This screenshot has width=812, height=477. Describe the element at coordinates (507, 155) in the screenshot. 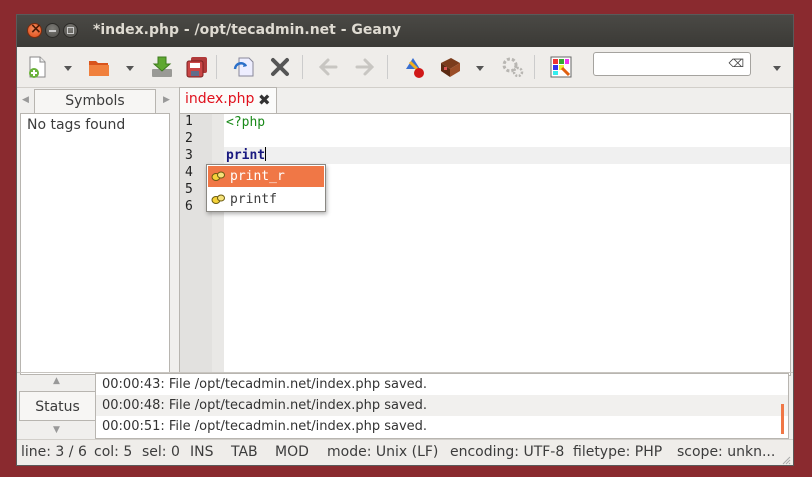

I see `current-line-highlight` at that location.